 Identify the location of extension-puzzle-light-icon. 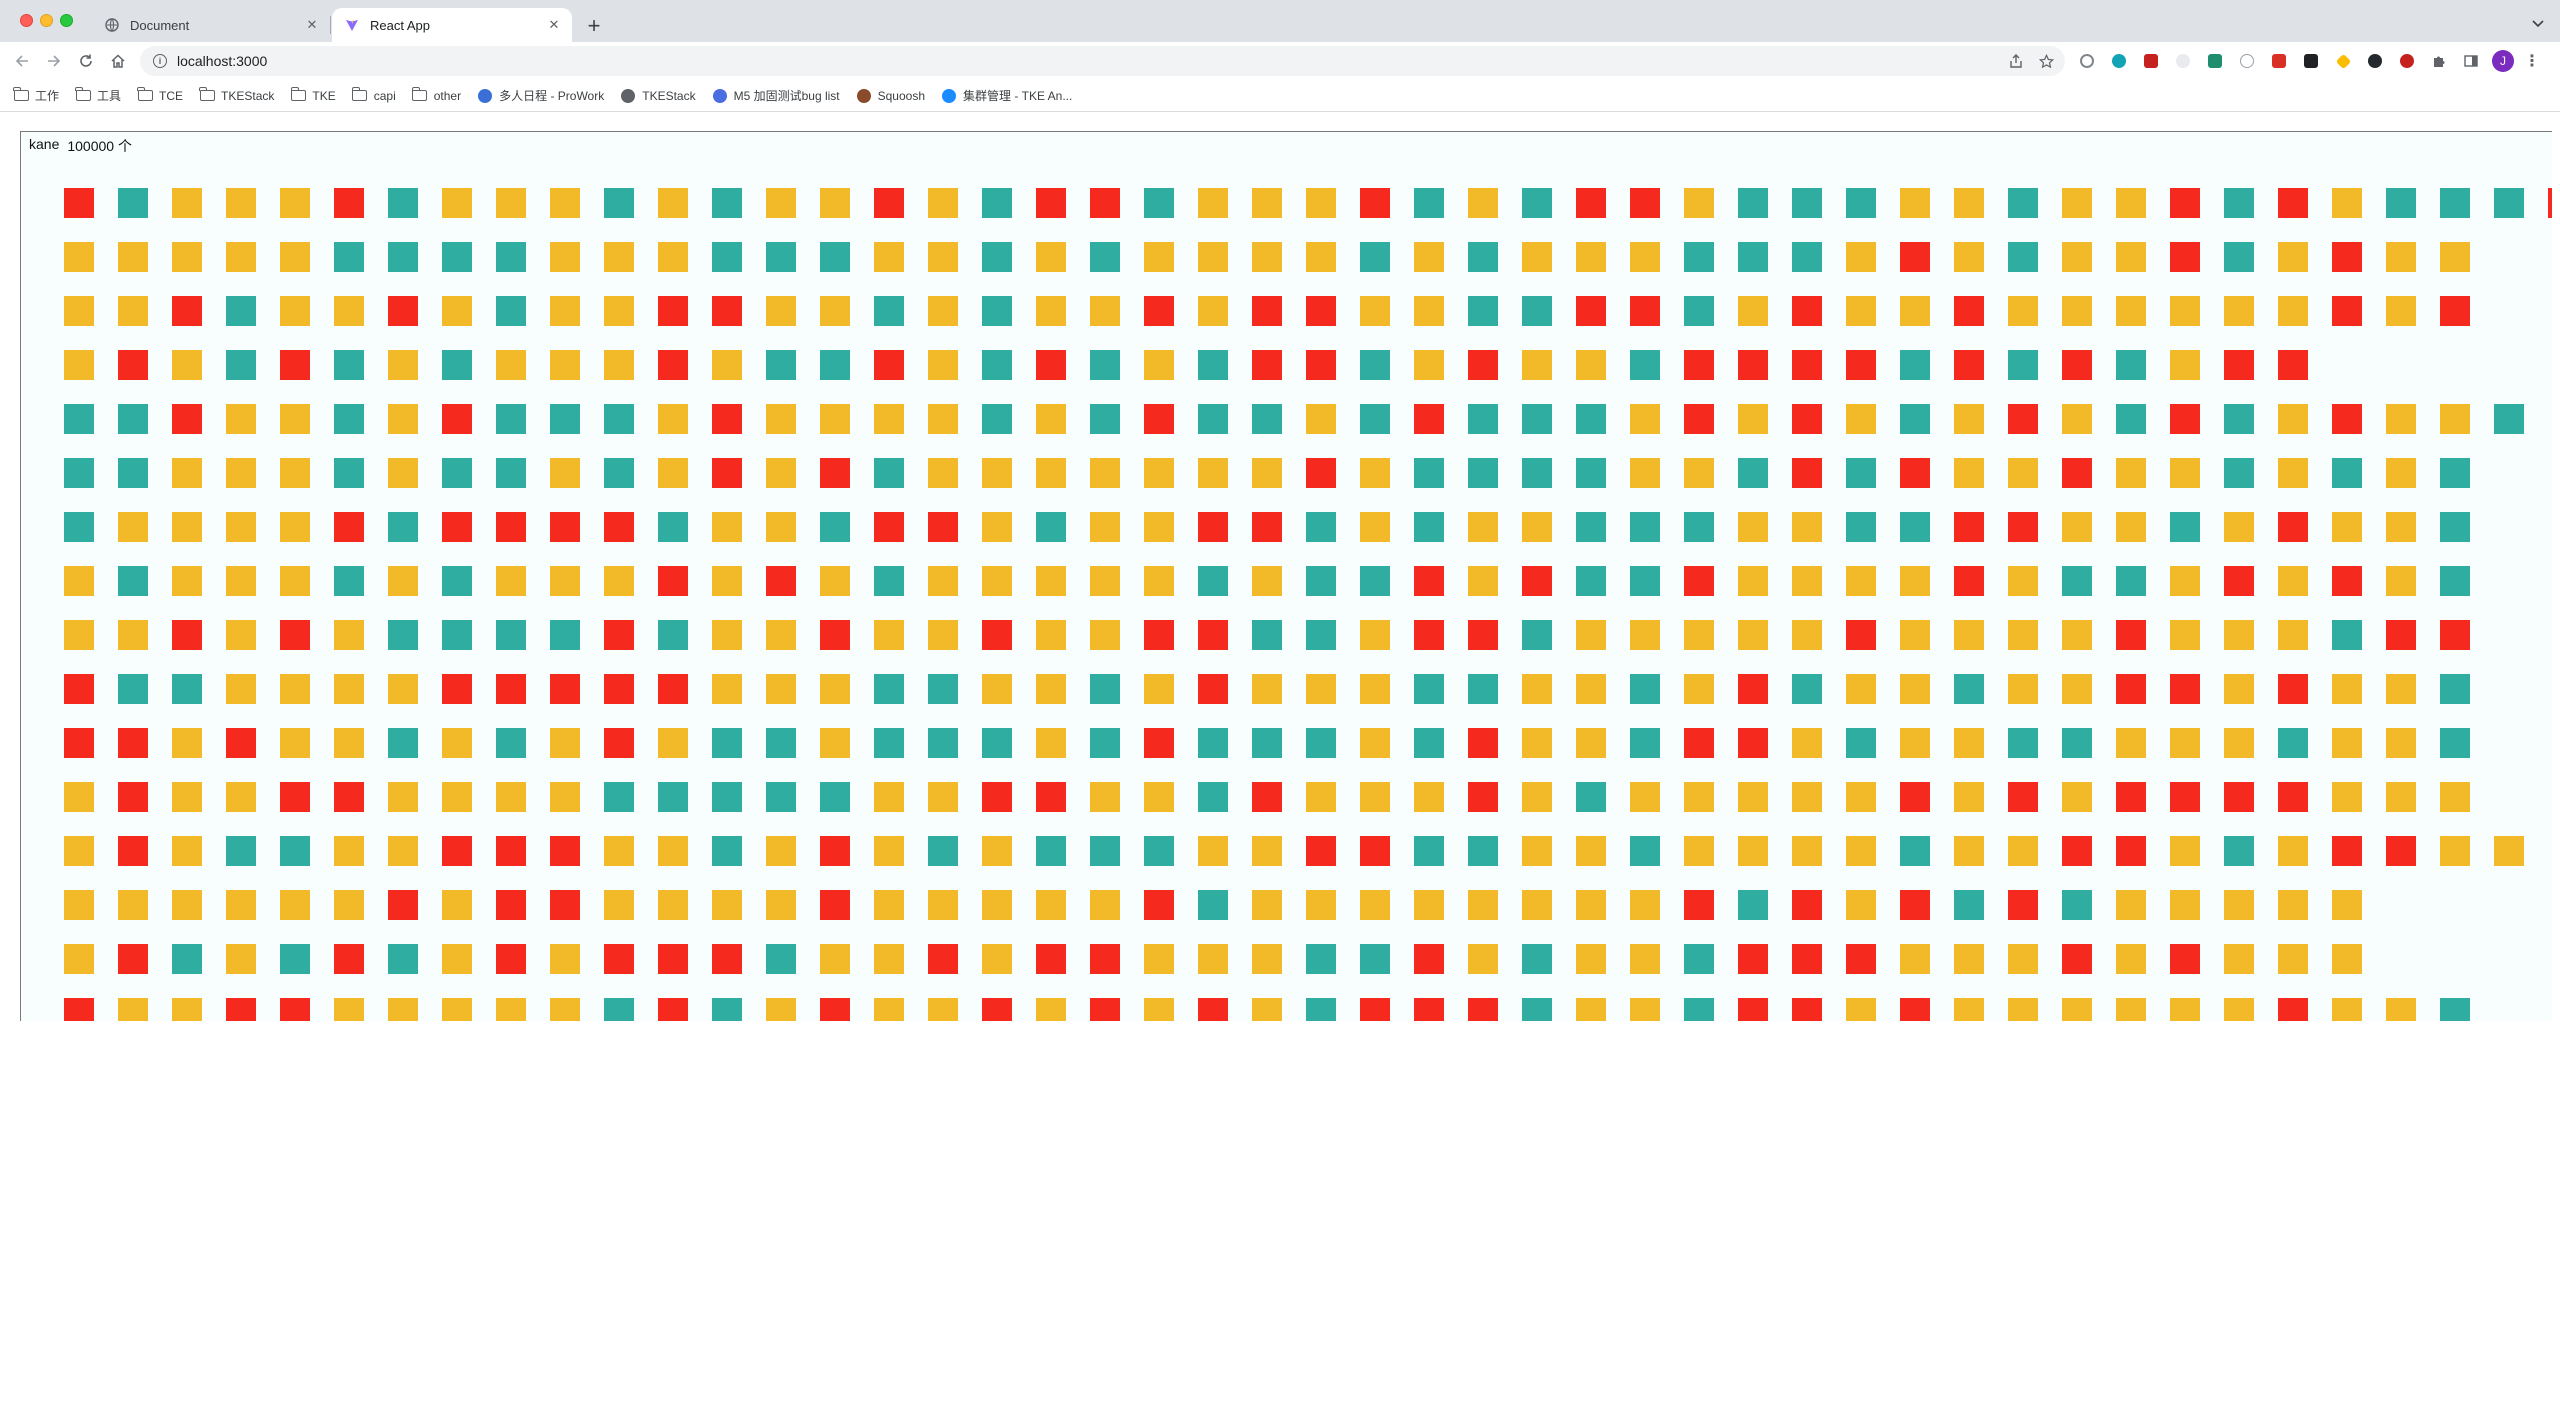
(2183, 61).